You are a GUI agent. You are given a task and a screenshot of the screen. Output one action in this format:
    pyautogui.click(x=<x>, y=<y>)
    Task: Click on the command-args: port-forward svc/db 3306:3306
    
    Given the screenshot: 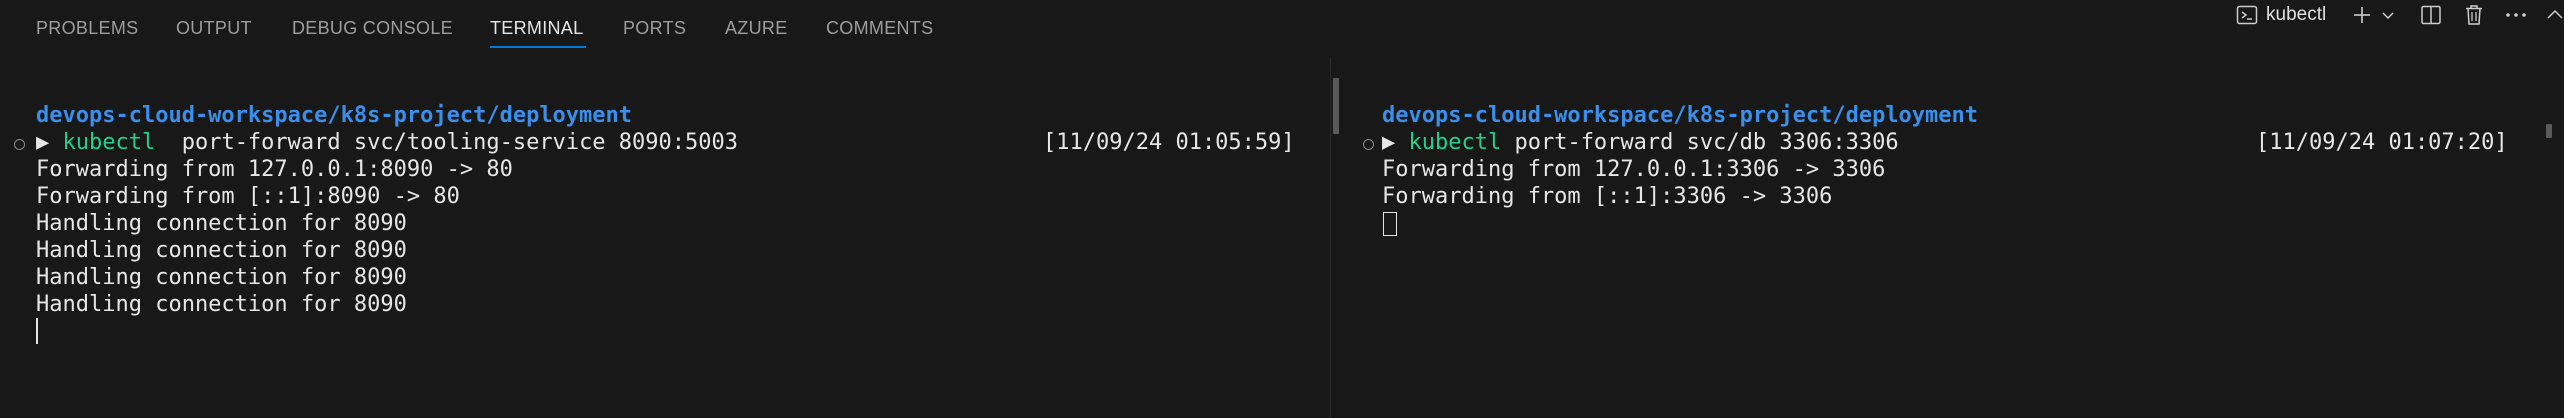 What is the action you would take?
    pyautogui.click(x=1700, y=142)
    